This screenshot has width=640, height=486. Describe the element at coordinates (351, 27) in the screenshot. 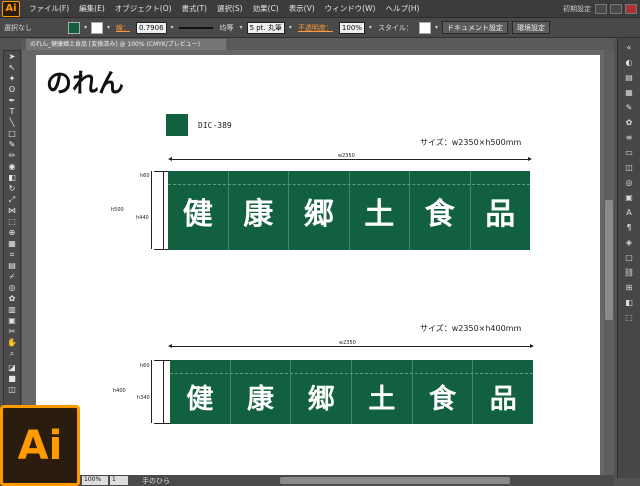

I see `opacity-input: 100%` at that location.